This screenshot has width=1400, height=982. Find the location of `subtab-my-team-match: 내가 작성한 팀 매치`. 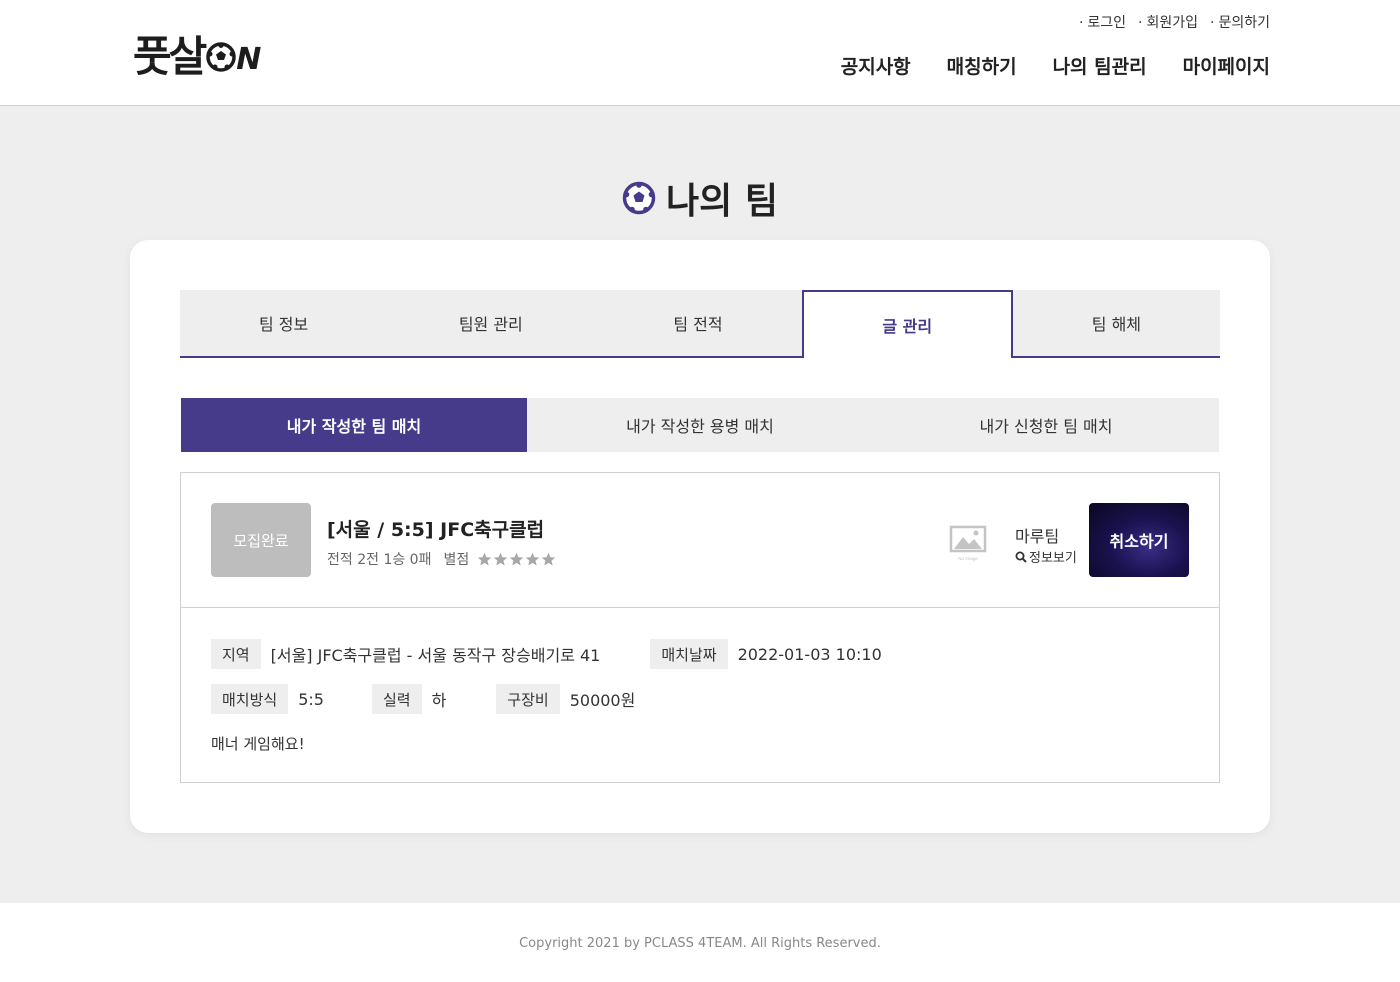

subtab-my-team-match: 내가 작성한 팀 매치 is located at coordinates (354, 425).